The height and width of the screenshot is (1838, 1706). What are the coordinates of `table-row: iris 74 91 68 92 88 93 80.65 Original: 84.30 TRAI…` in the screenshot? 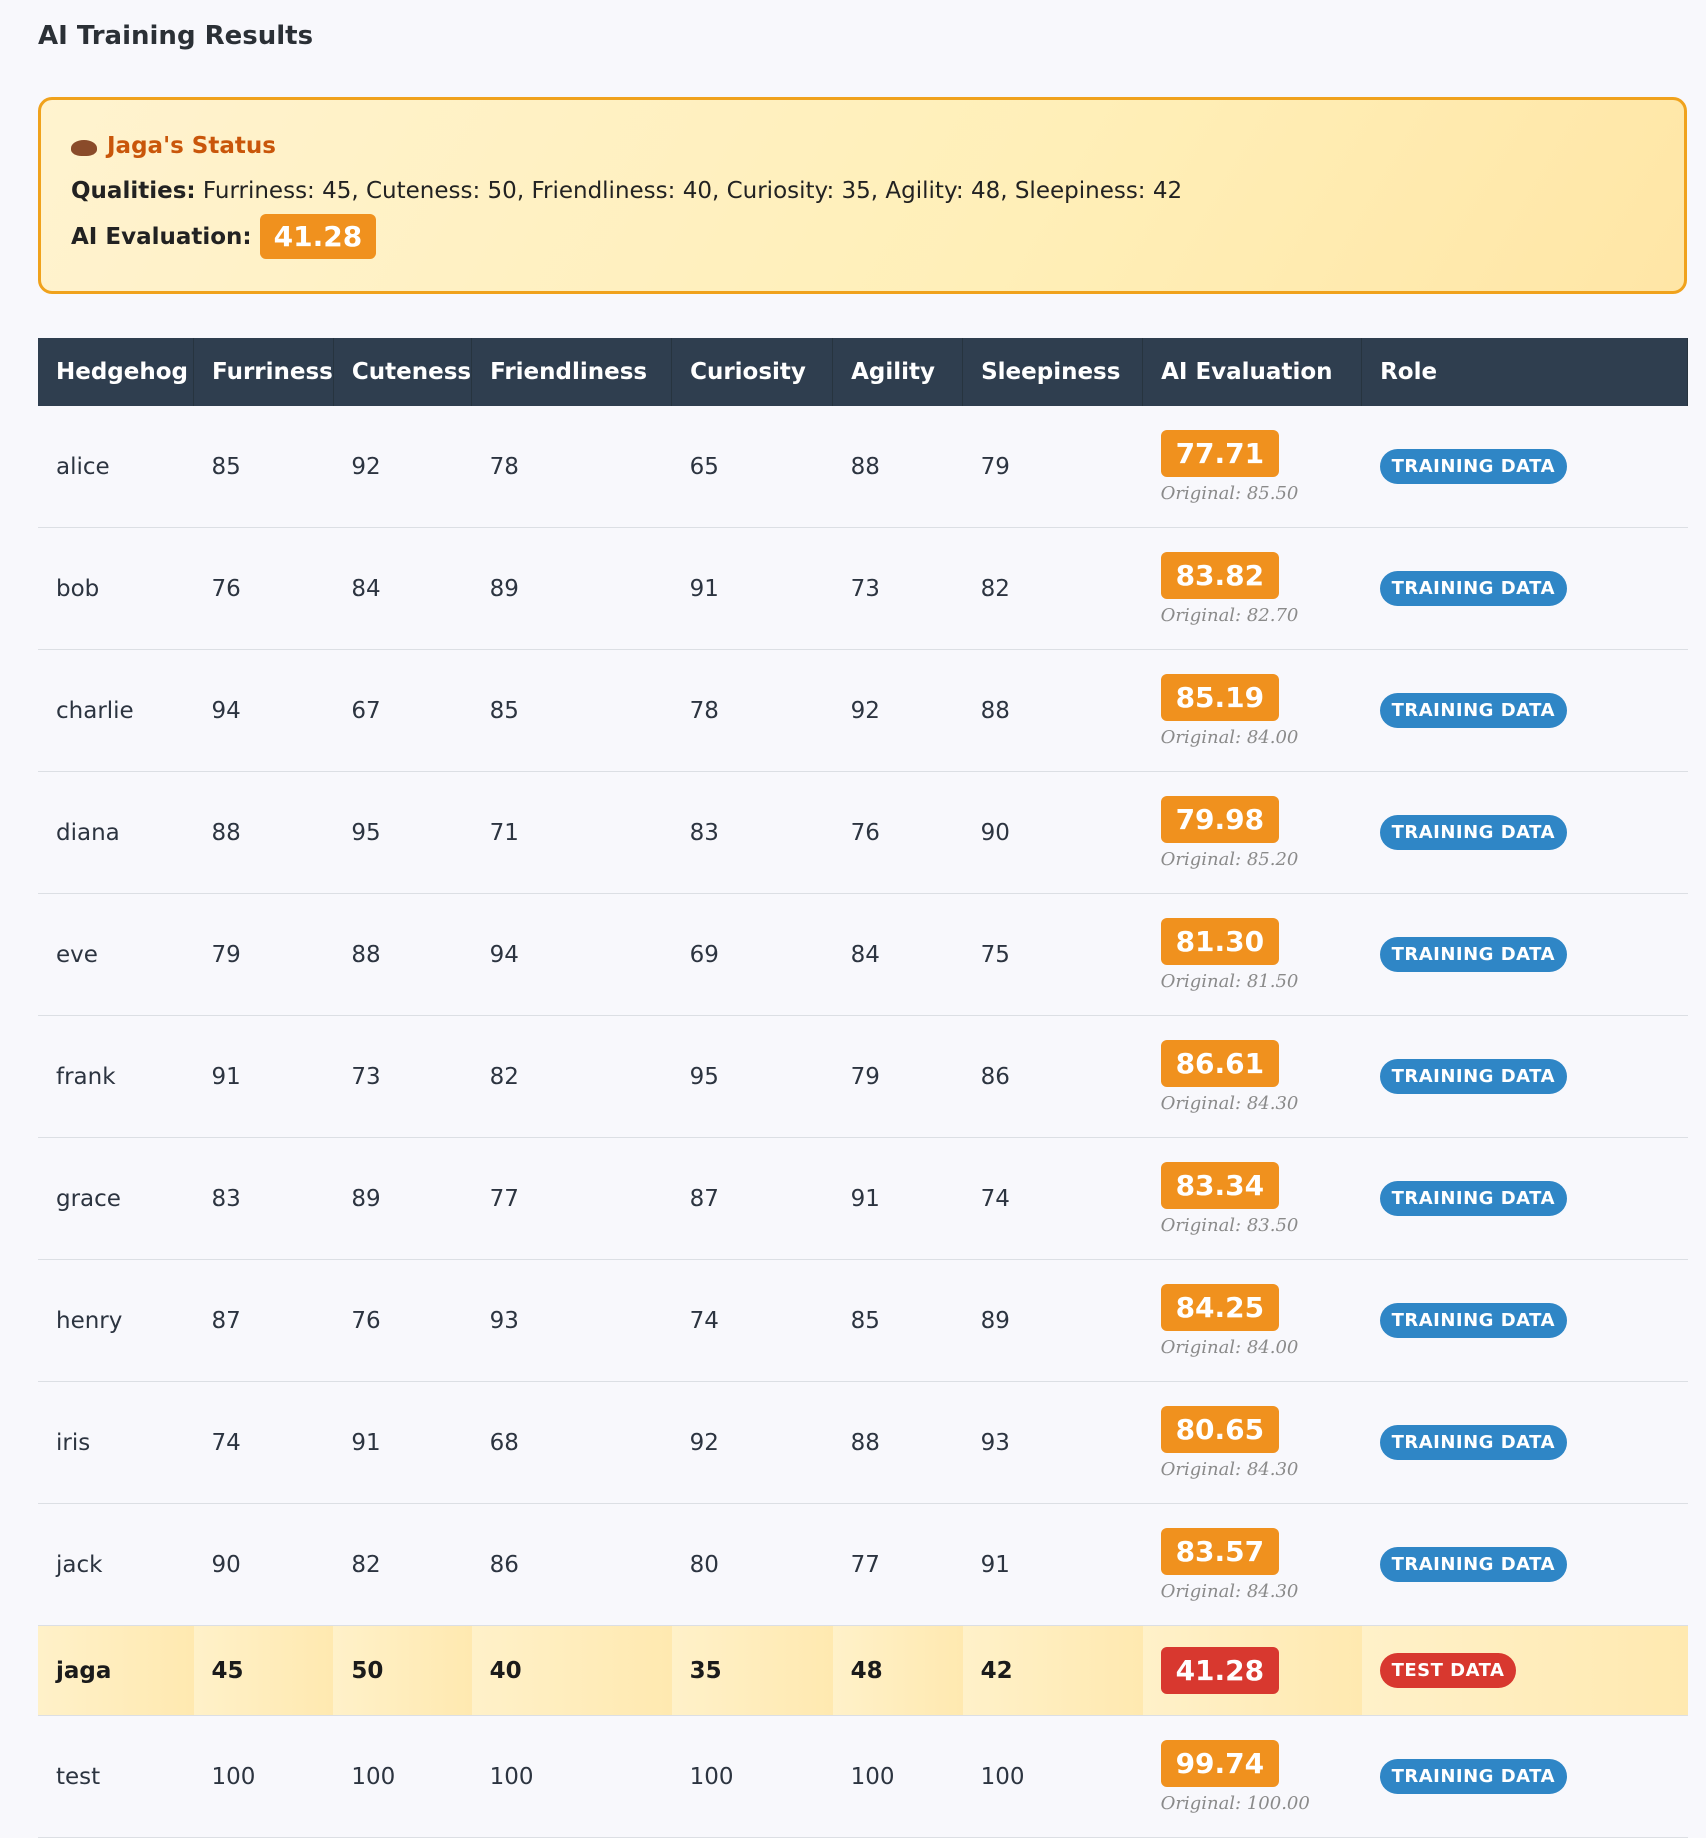 It's located at (863, 1442).